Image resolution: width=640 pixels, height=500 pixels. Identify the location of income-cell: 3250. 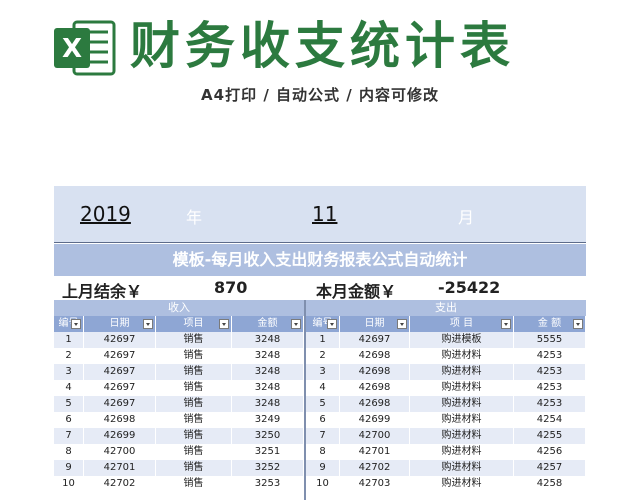
(268, 436).